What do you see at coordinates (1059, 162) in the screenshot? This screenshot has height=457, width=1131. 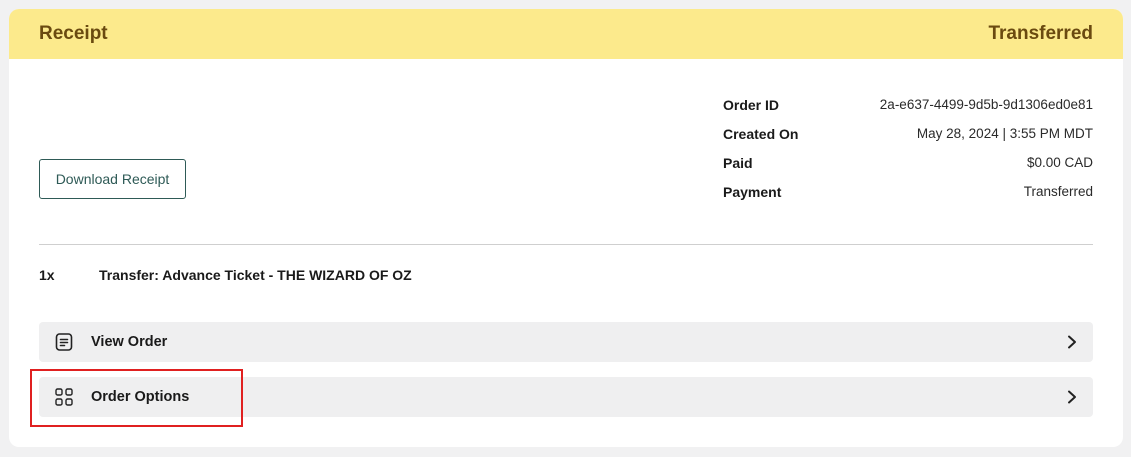 I see `paid-value: $0.00 CAD` at bounding box center [1059, 162].